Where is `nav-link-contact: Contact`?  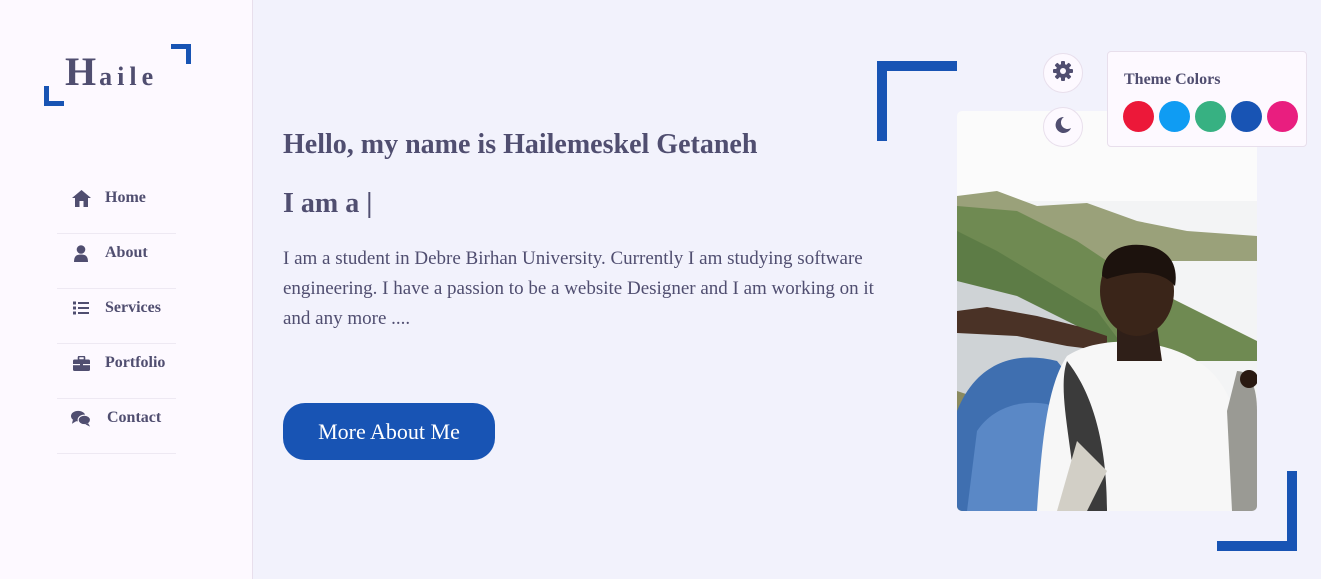 nav-link-contact: Contact is located at coordinates (116, 418).